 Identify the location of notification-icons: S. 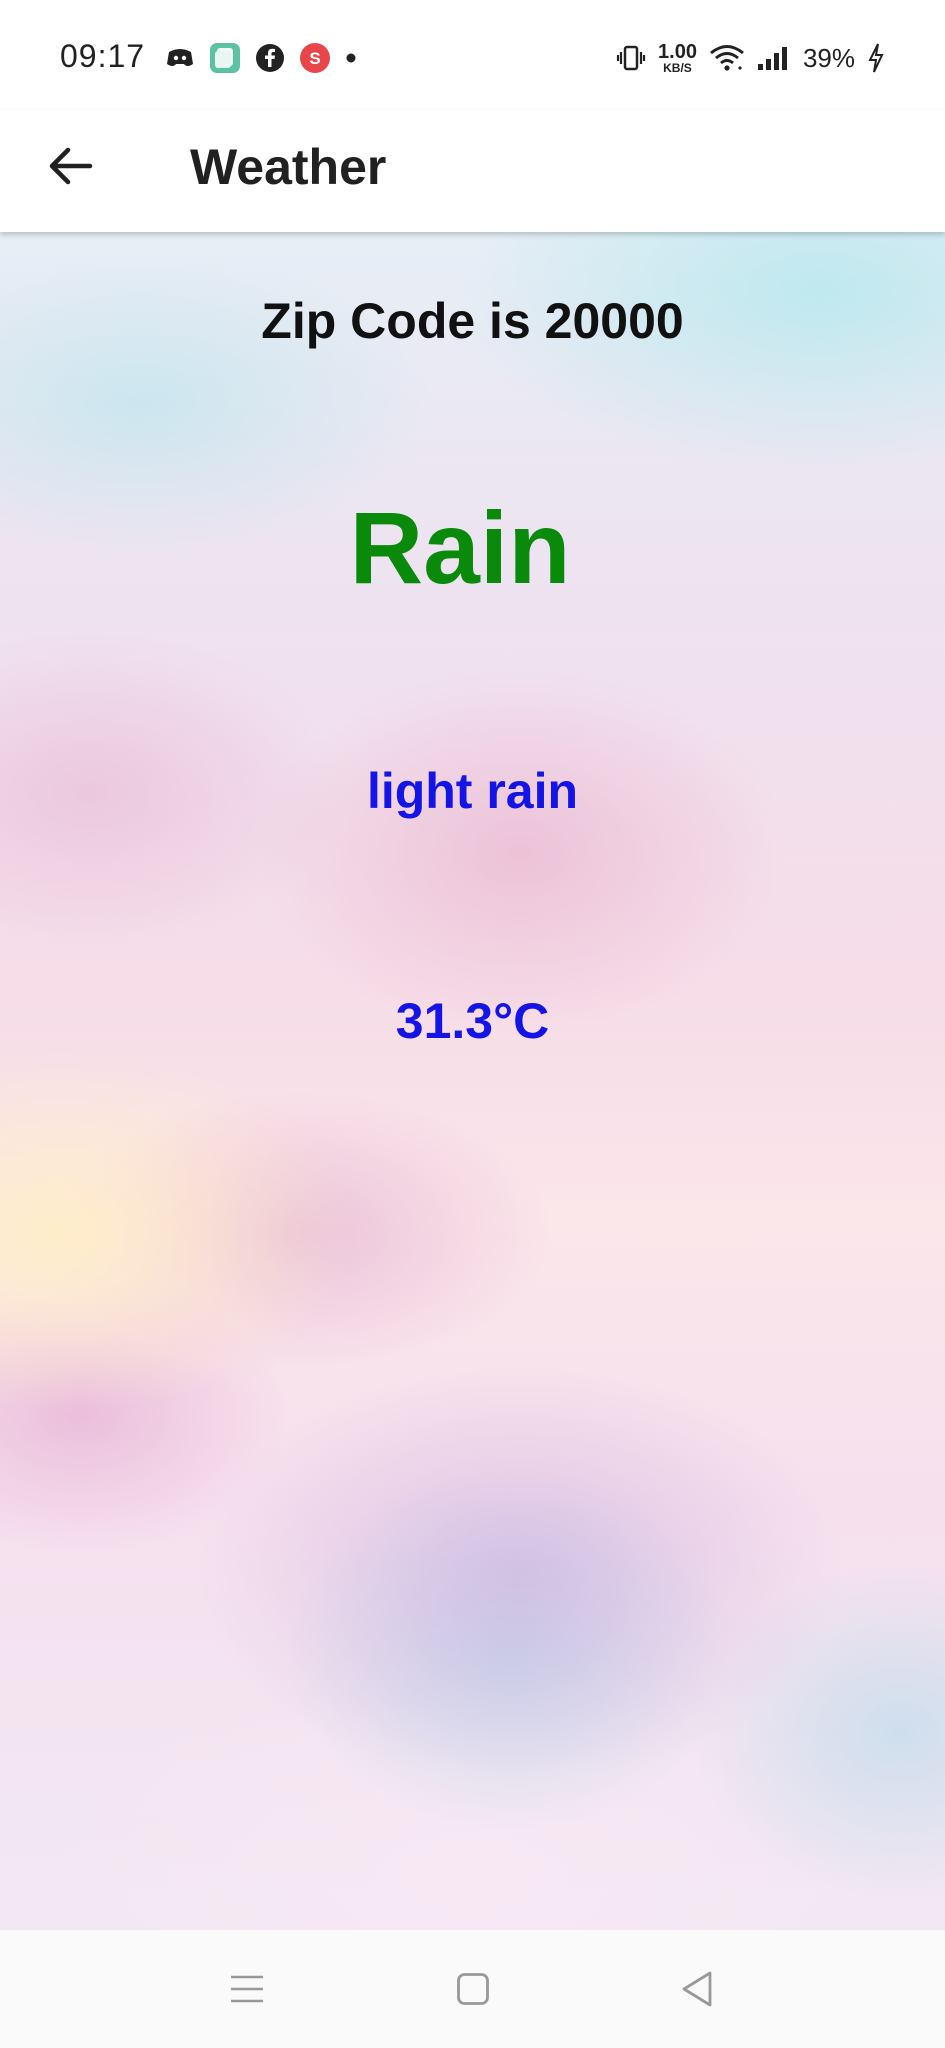
(261, 58).